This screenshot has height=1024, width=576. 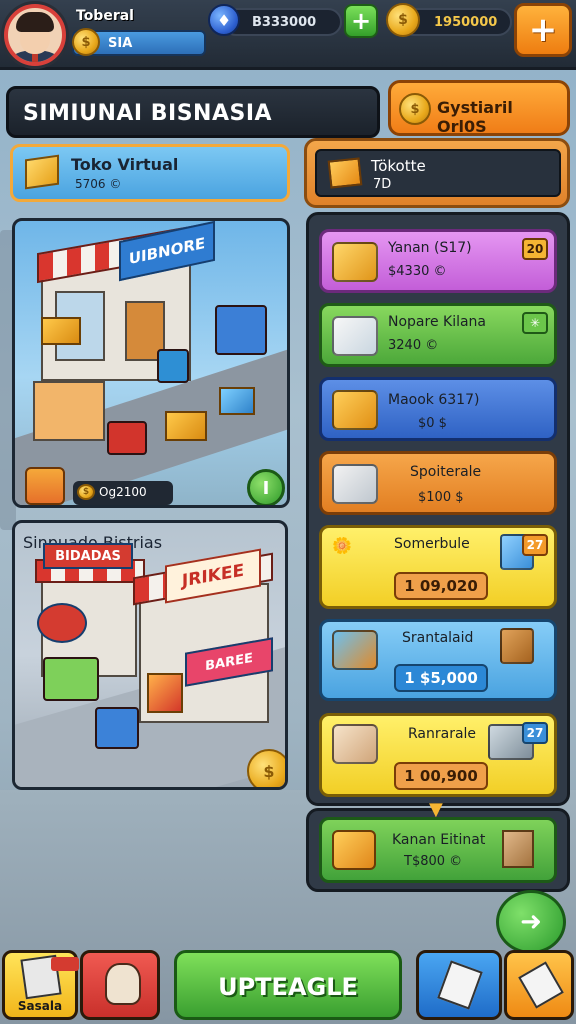 What do you see at coordinates (446, 472) in the screenshot?
I see `item-name: Spoiterale` at bounding box center [446, 472].